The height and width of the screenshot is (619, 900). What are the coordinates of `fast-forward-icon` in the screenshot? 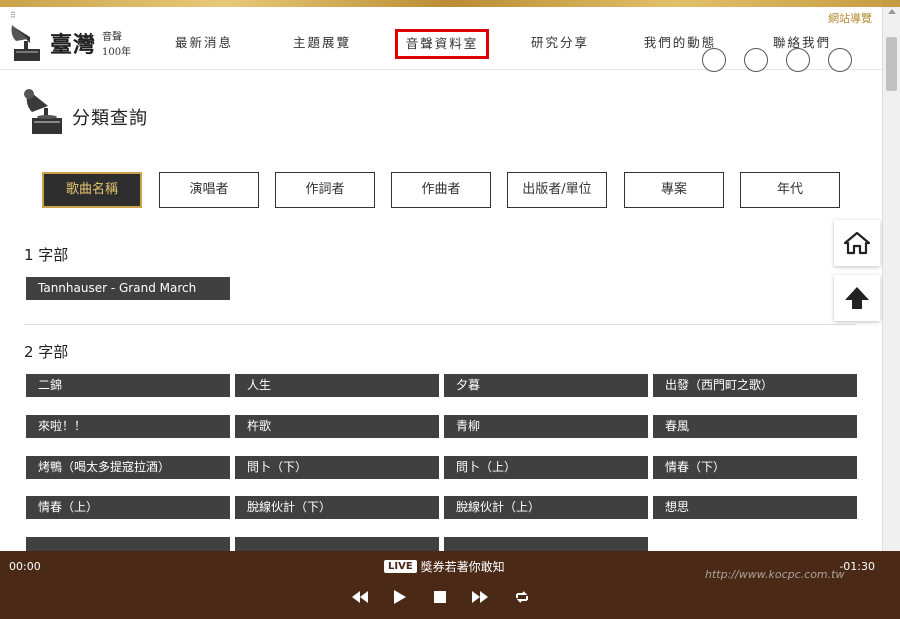 It's located at (480, 597).